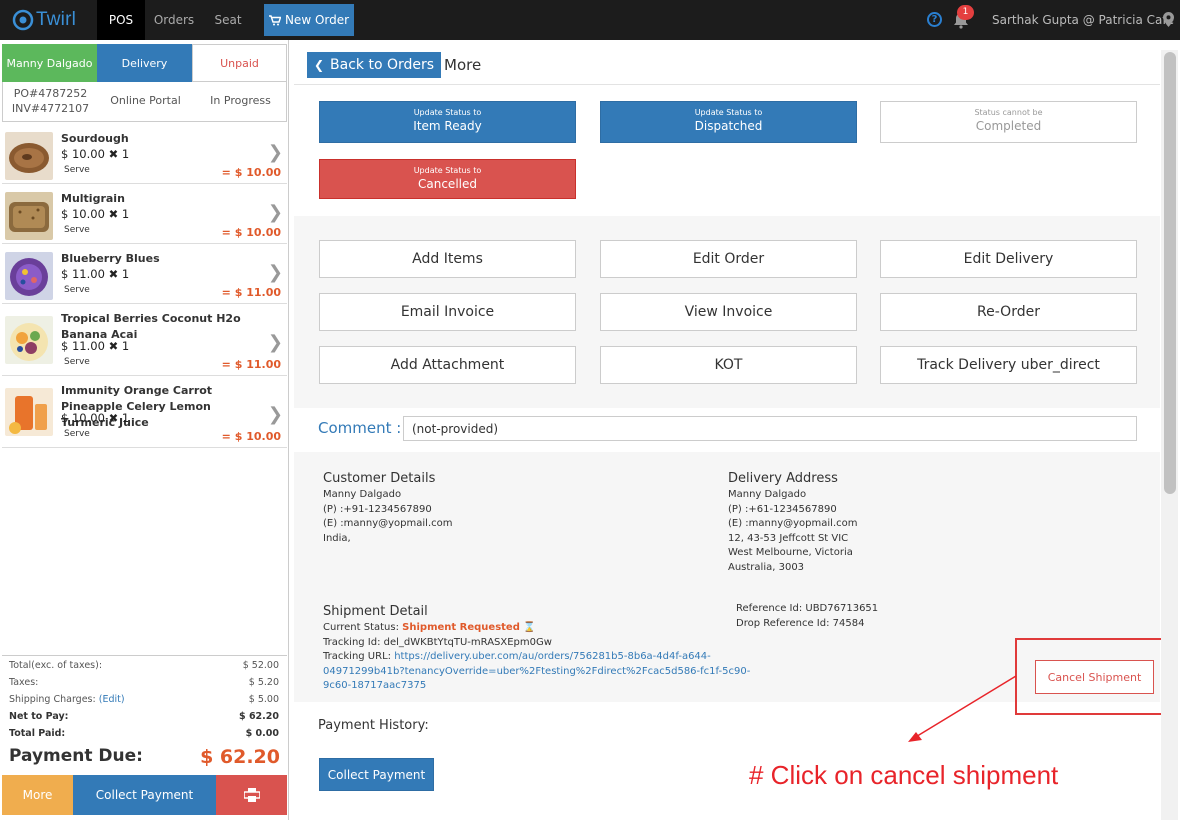  I want to click on customer-details-title: Customer Details, so click(379, 478).